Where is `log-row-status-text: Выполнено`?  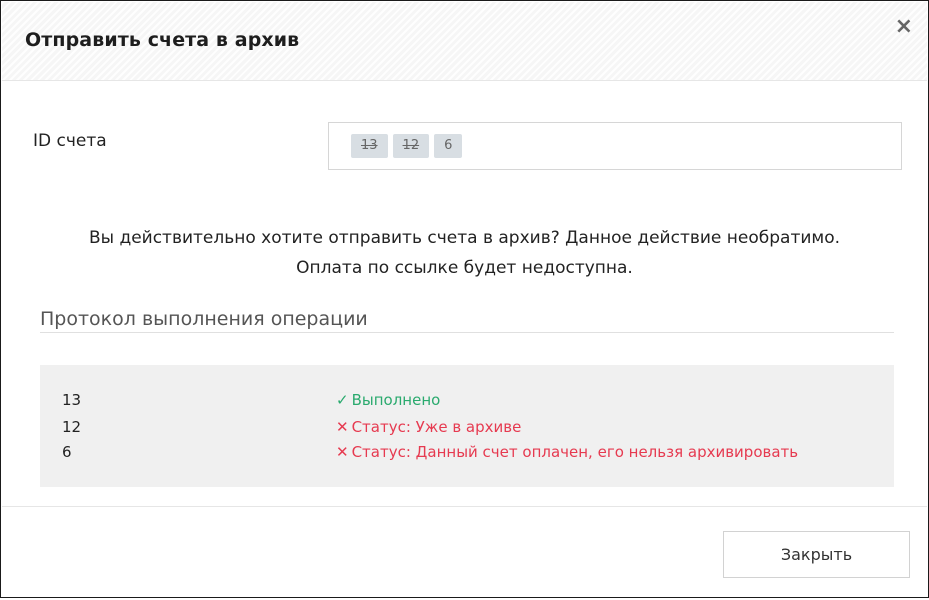 log-row-status-text: Выполнено is located at coordinates (396, 400).